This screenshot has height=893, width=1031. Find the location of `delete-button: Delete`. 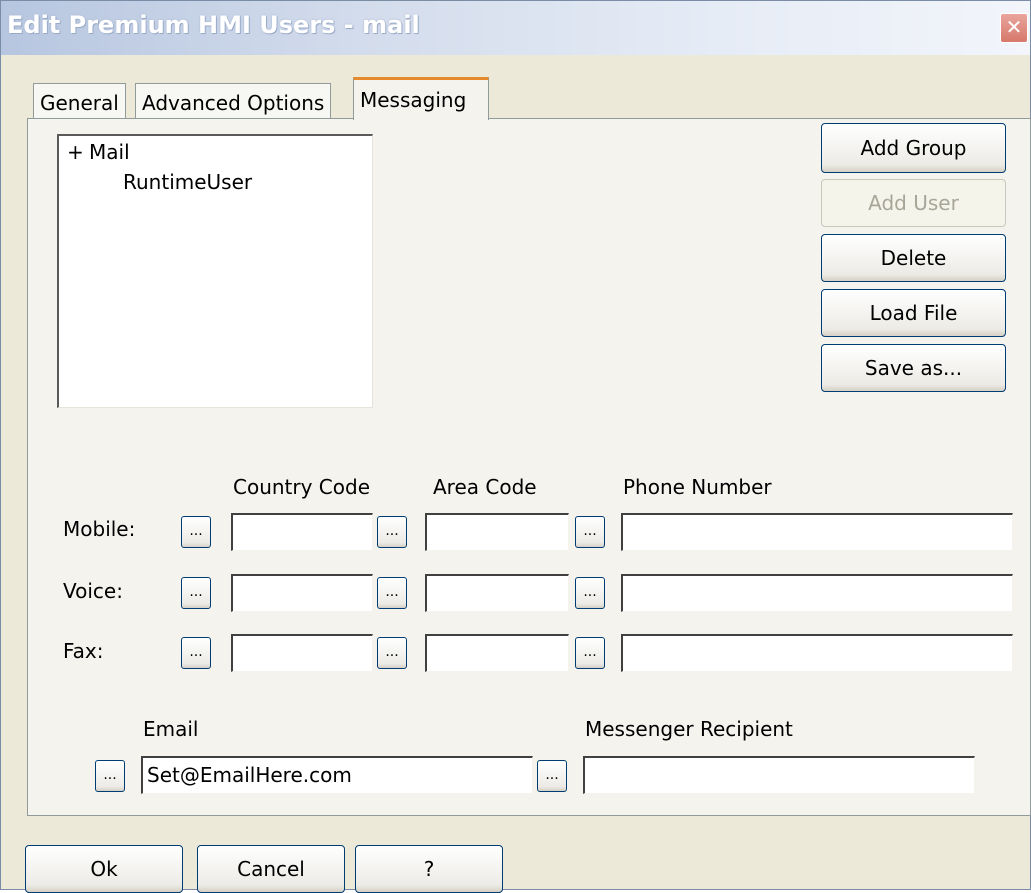

delete-button: Delete is located at coordinates (913, 258).